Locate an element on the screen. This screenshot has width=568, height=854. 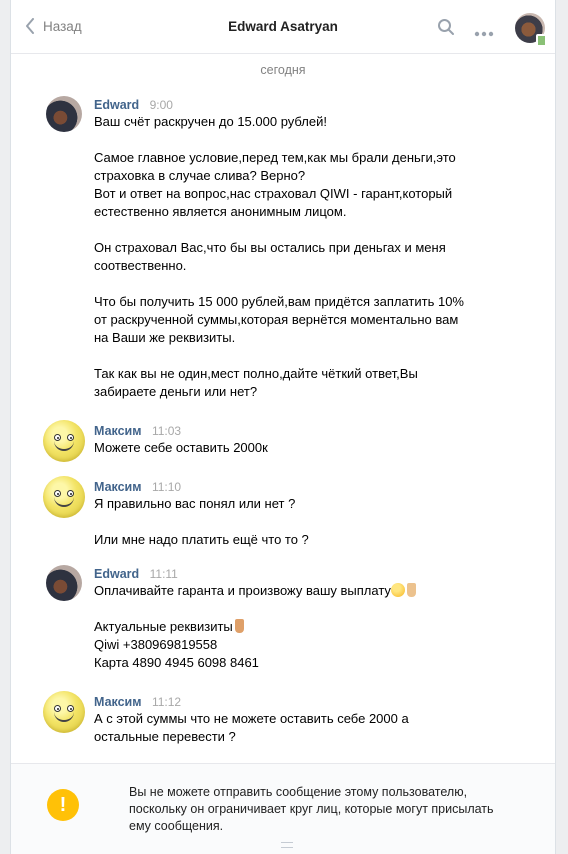
online-mobile-indicator is located at coordinates (541, 40).